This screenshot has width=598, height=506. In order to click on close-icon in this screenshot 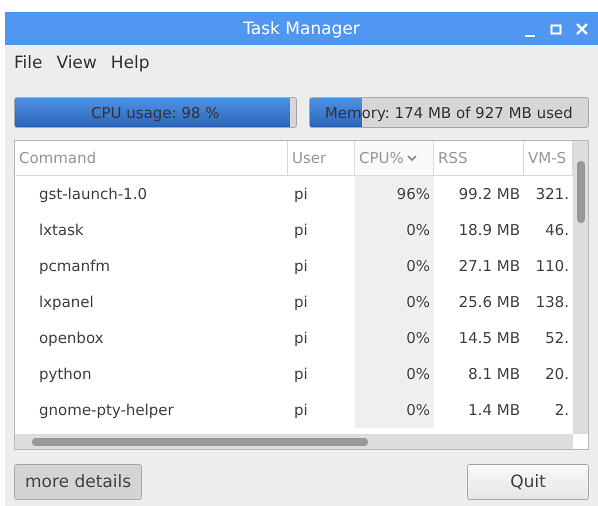, I will do `click(582, 28)`.